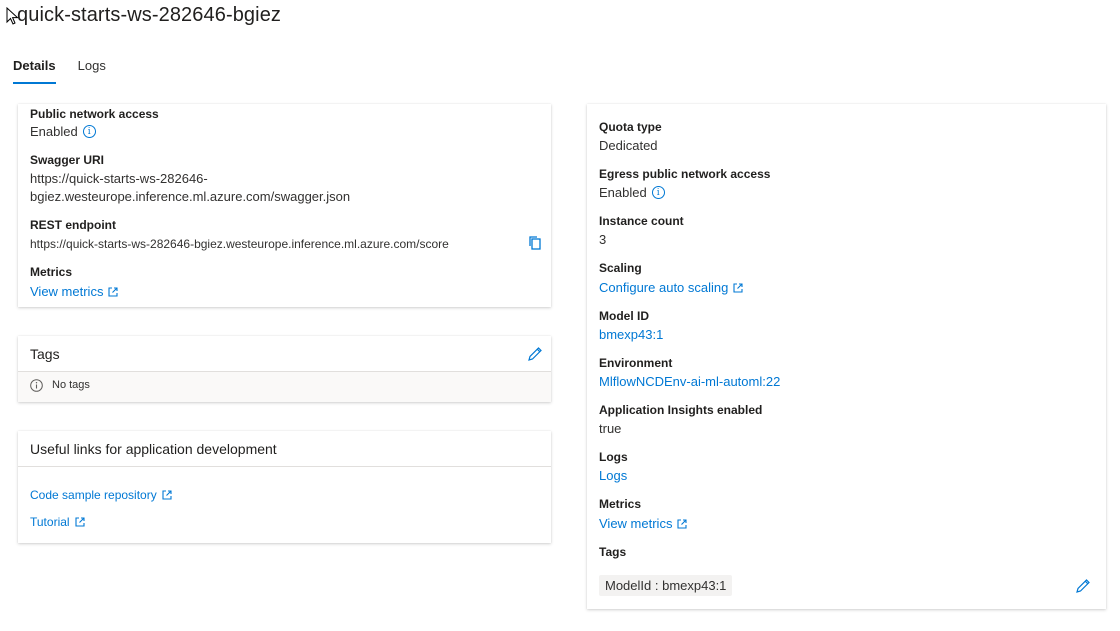  I want to click on environment-label: Environment, so click(636, 363).